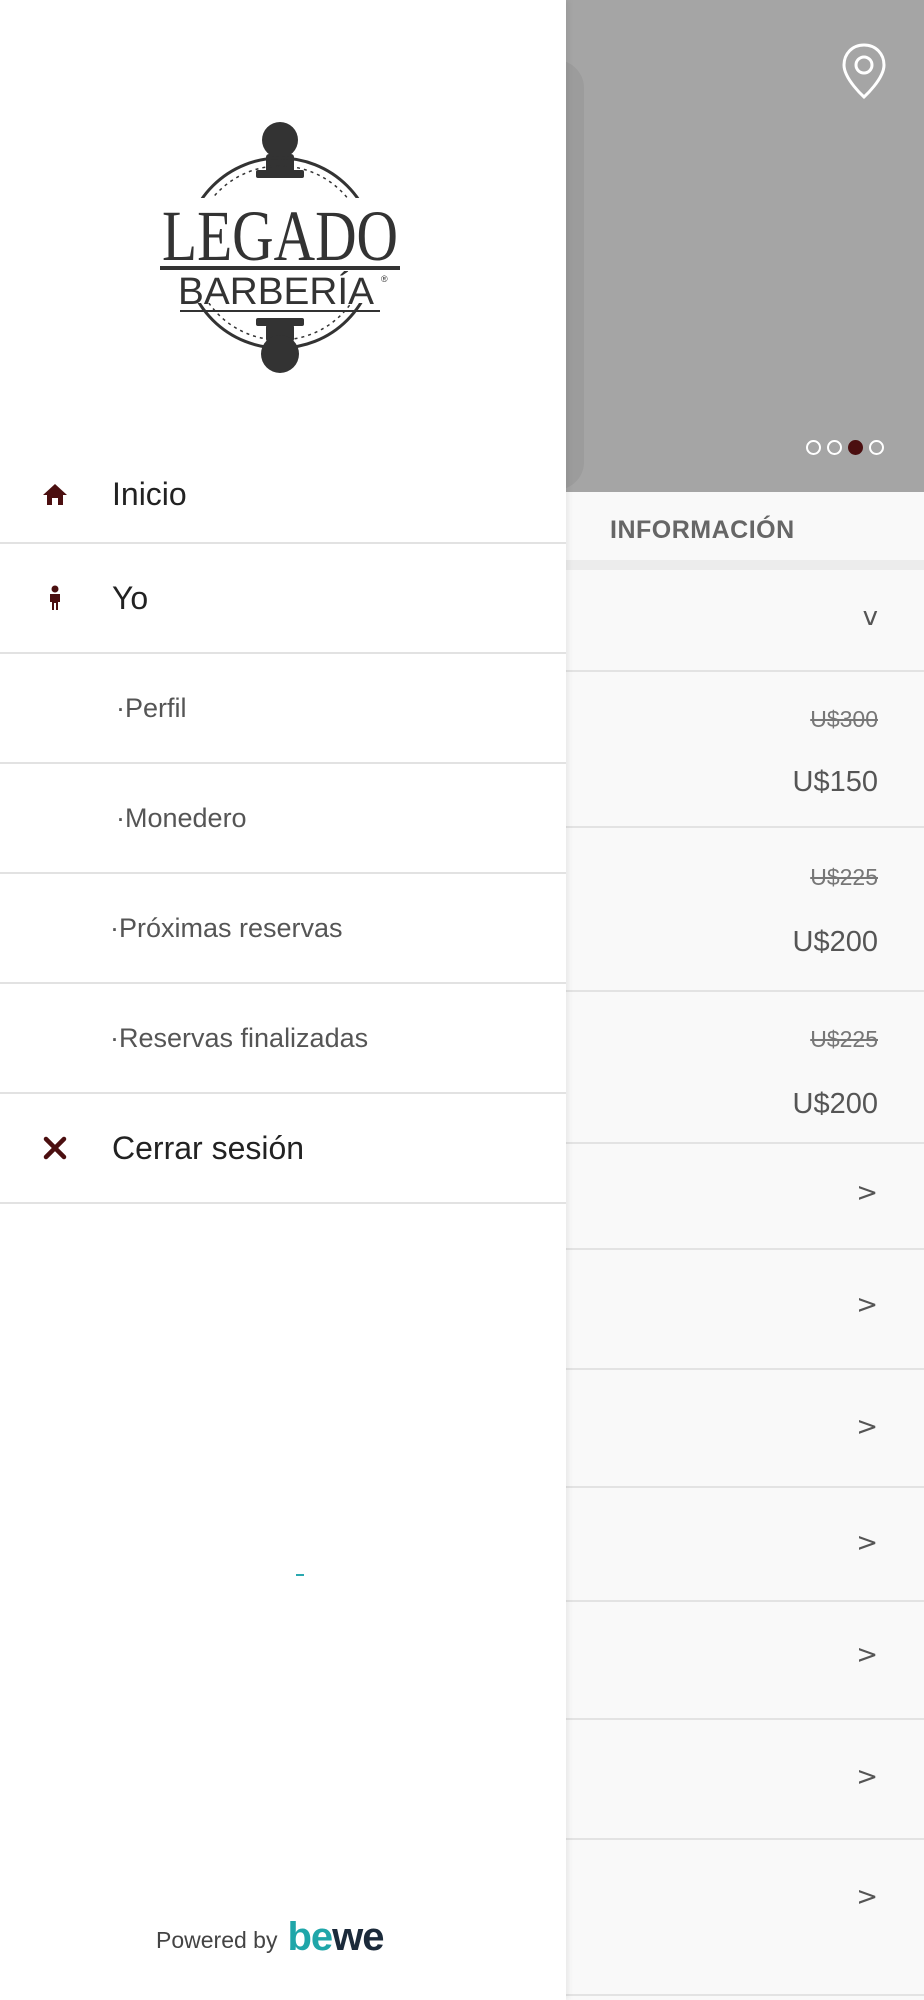 This screenshot has height=2000, width=924. Describe the element at coordinates (283, 599) in the screenshot. I see `menu-item-yo: Yo` at that location.